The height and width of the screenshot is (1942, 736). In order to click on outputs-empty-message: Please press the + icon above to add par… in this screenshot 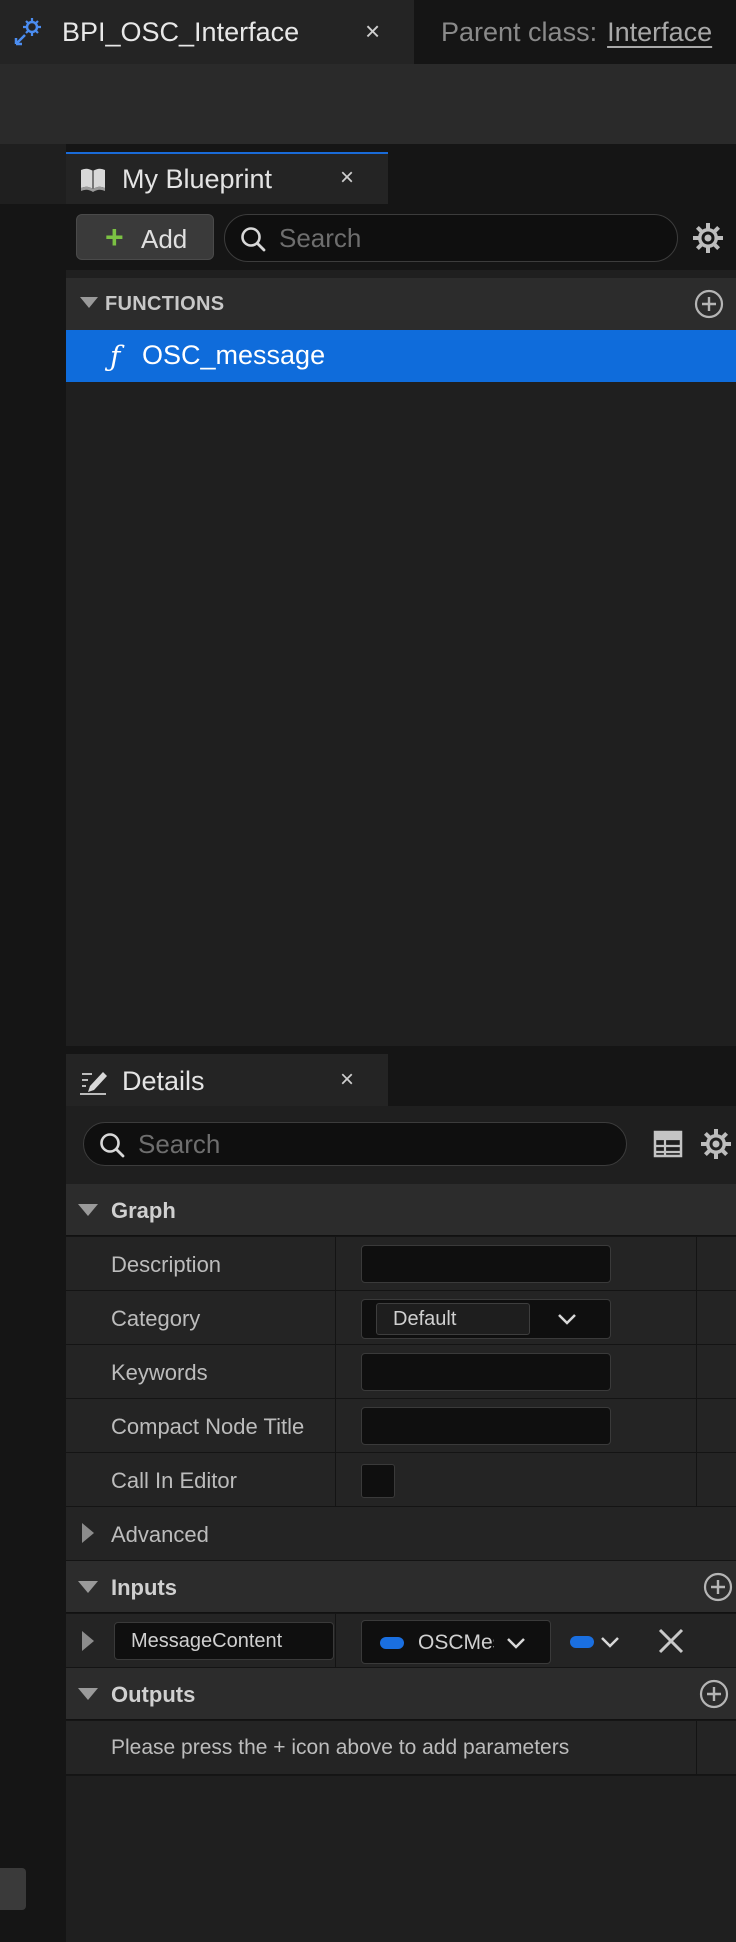, I will do `click(340, 1747)`.